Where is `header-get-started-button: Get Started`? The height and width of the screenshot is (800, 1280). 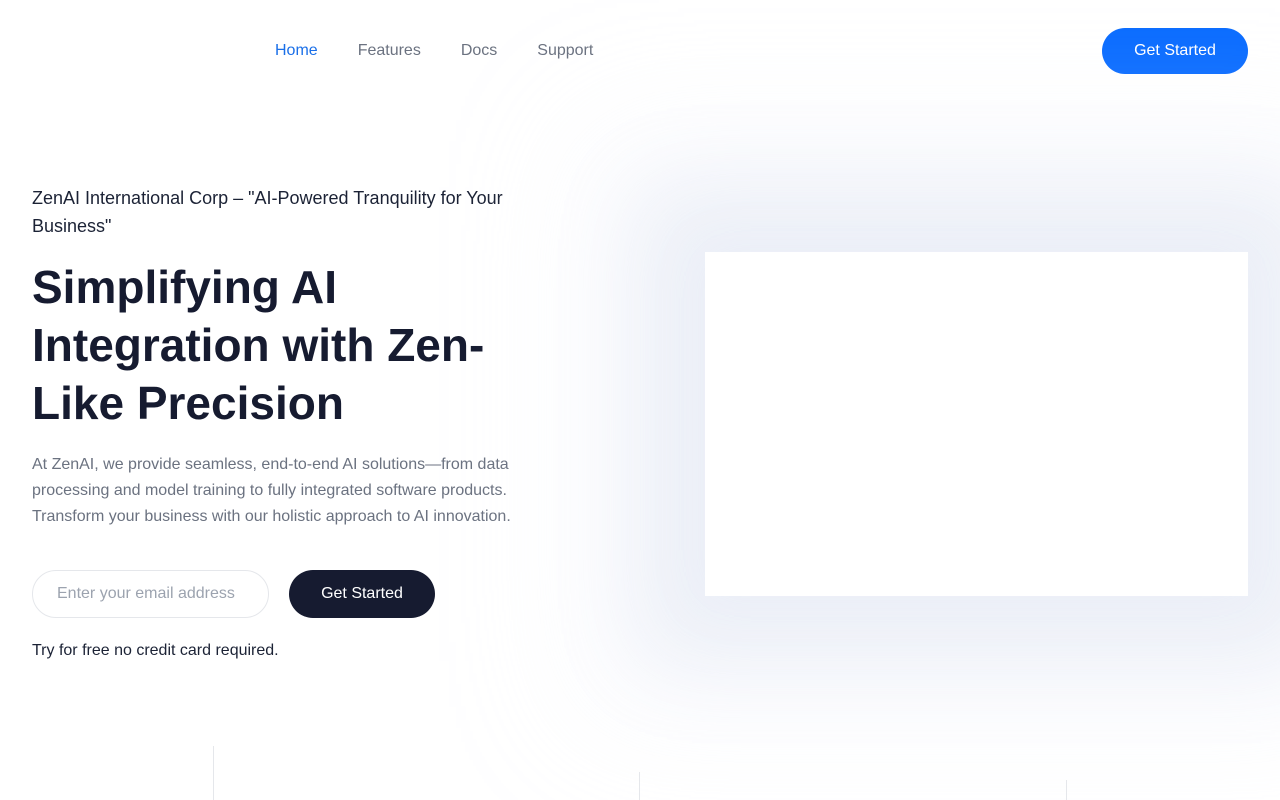
header-get-started-button: Get Started is located at coordinates (1175, 51).